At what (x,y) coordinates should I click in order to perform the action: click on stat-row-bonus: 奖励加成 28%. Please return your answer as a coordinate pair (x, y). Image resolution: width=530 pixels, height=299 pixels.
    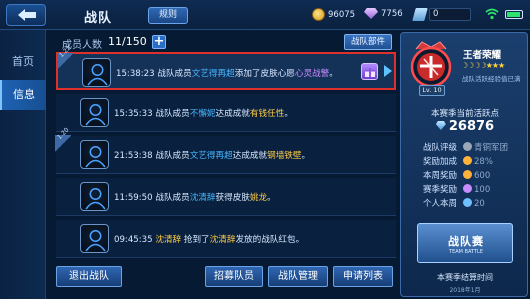
    Looking at the image, I should click on (458, 161).